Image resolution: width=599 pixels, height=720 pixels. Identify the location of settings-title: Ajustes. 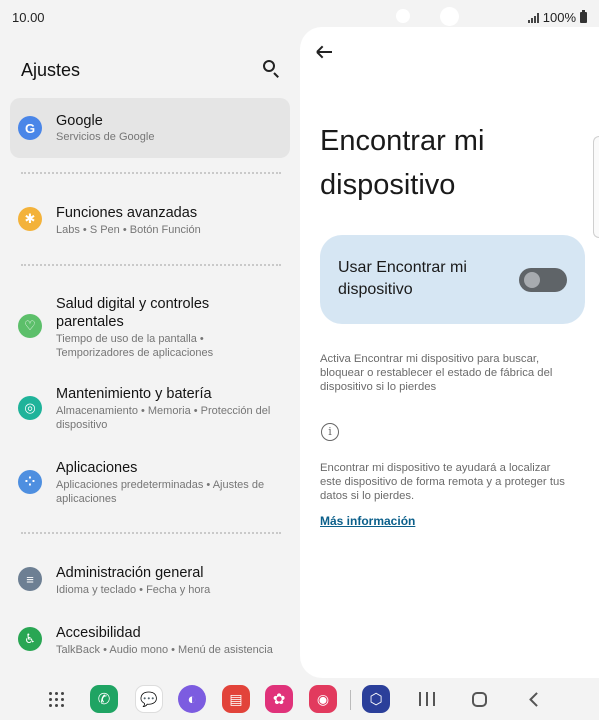
(51, 70).